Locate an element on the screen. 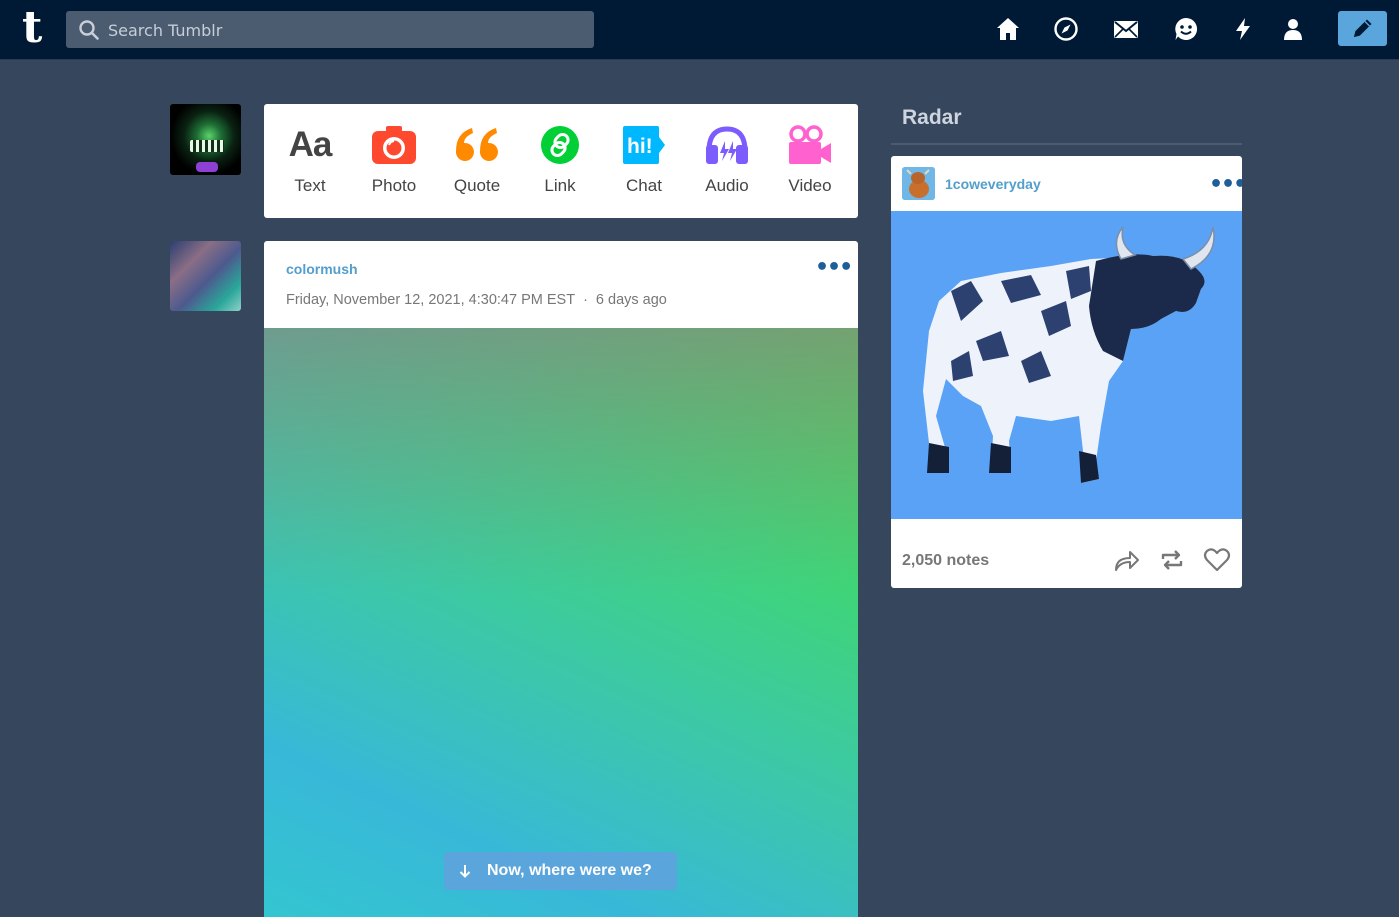 This screenshot has width=1399, height=917. post-type-label: Chat is located at coordinates (644, 185).